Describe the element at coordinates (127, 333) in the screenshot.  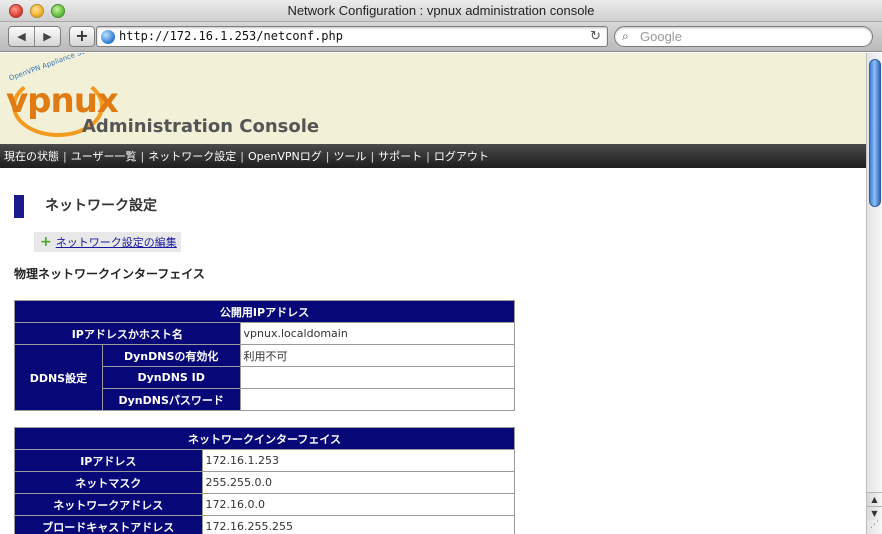
I see `host-label: IPアドレスかホスト名` at that location.